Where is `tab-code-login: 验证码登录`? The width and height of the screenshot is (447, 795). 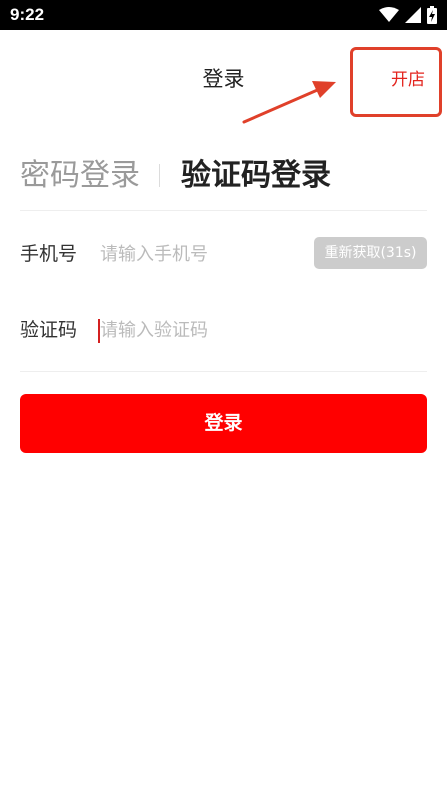
tab-code-login: 验证码登录 is located at coordinates (256, 176).